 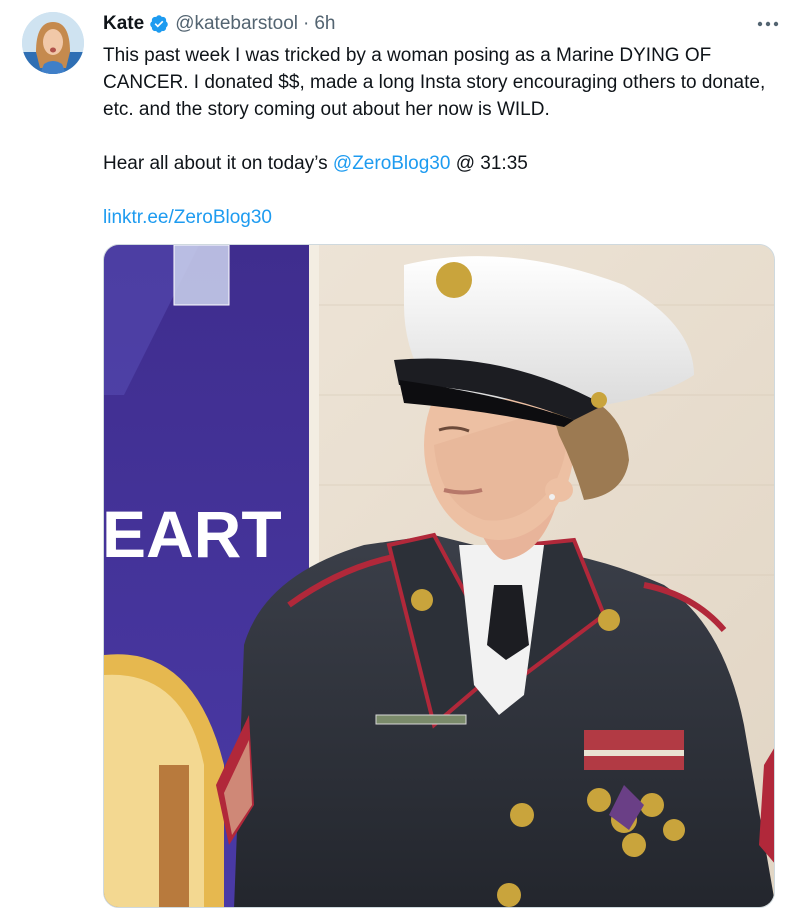 I want to click on avatar, so click(x=53, y=43).